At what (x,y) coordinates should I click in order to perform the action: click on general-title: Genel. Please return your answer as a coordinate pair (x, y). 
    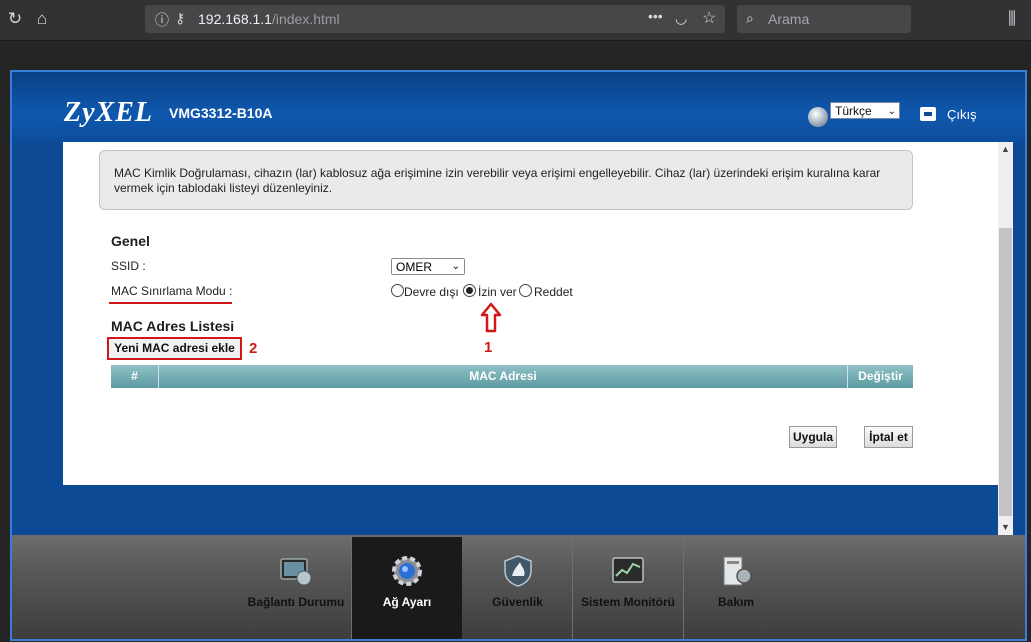
    Looking at the image, I should click on (130, 241).